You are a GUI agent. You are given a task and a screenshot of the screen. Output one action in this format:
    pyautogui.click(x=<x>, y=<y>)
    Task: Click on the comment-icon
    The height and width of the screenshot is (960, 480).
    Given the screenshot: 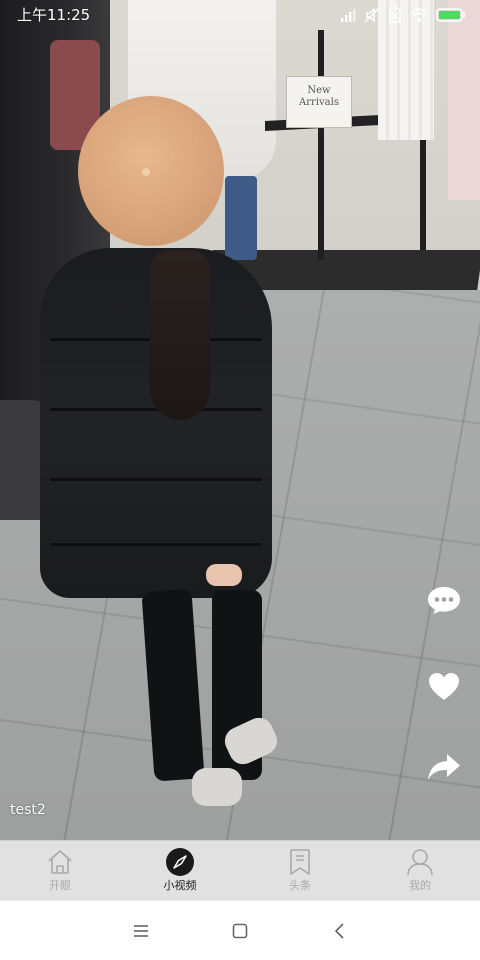 What is the action you would take?
    pyautogui.click(x=444, y=600)
    